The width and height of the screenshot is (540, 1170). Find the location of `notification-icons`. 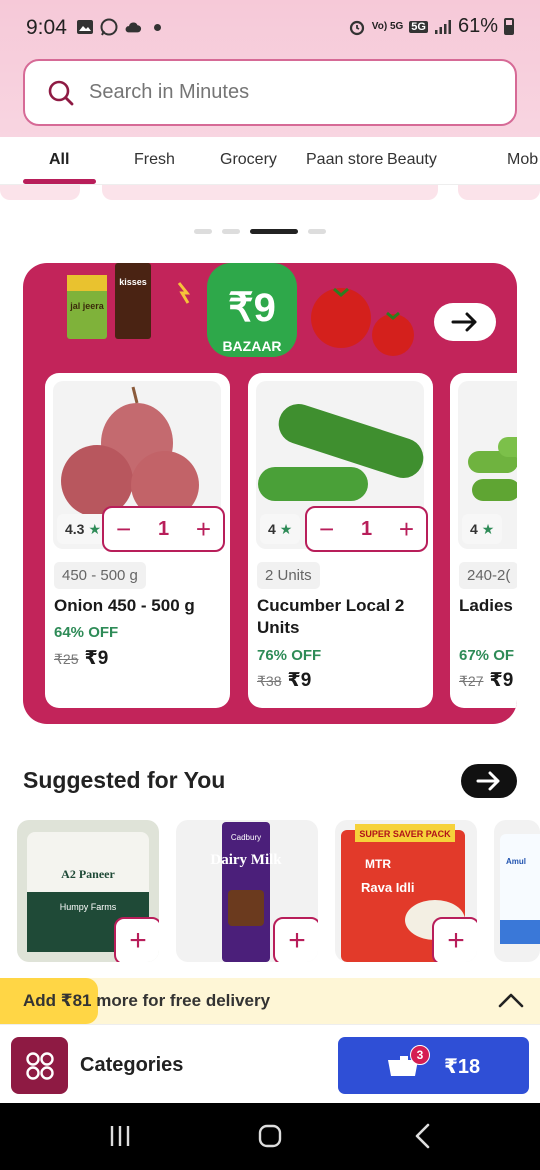

notification-icons is located at coordinates (118, 27).